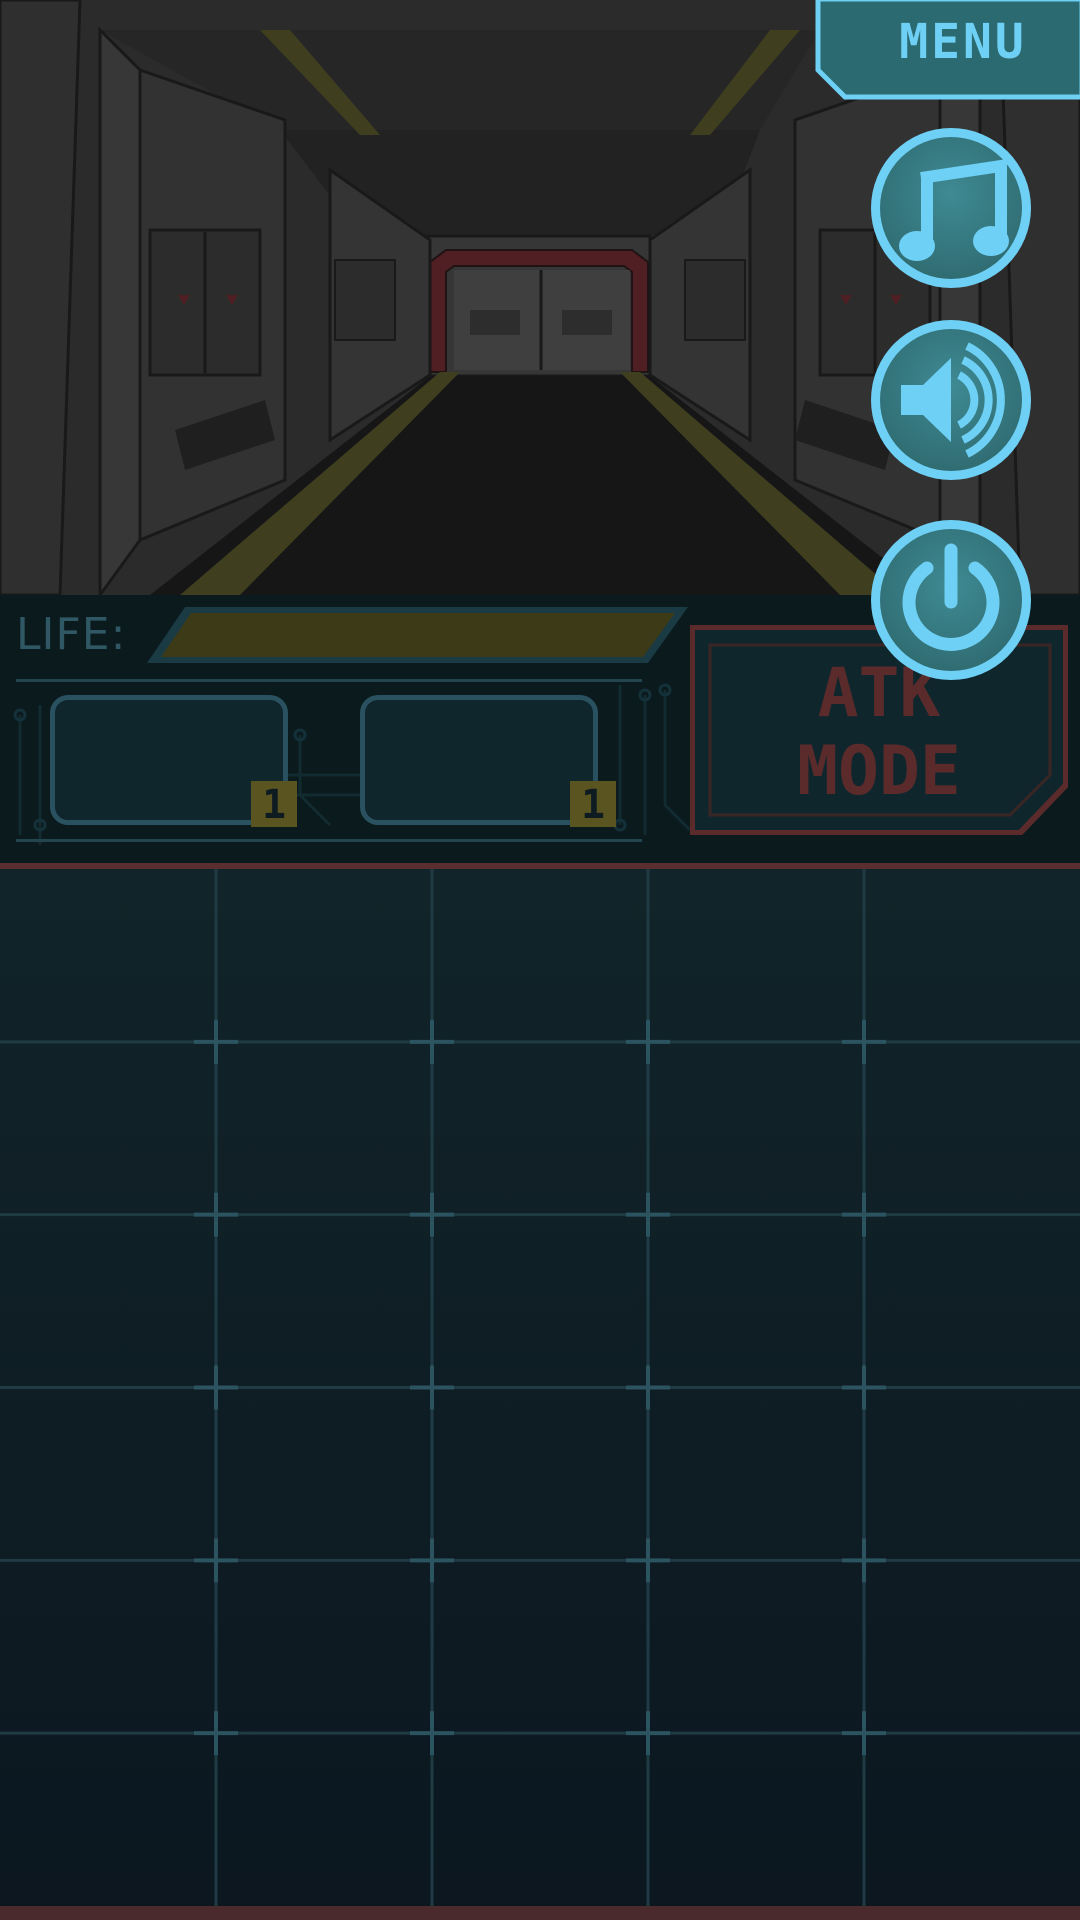  I want to click on music-toggle-button, so click(951, 208).